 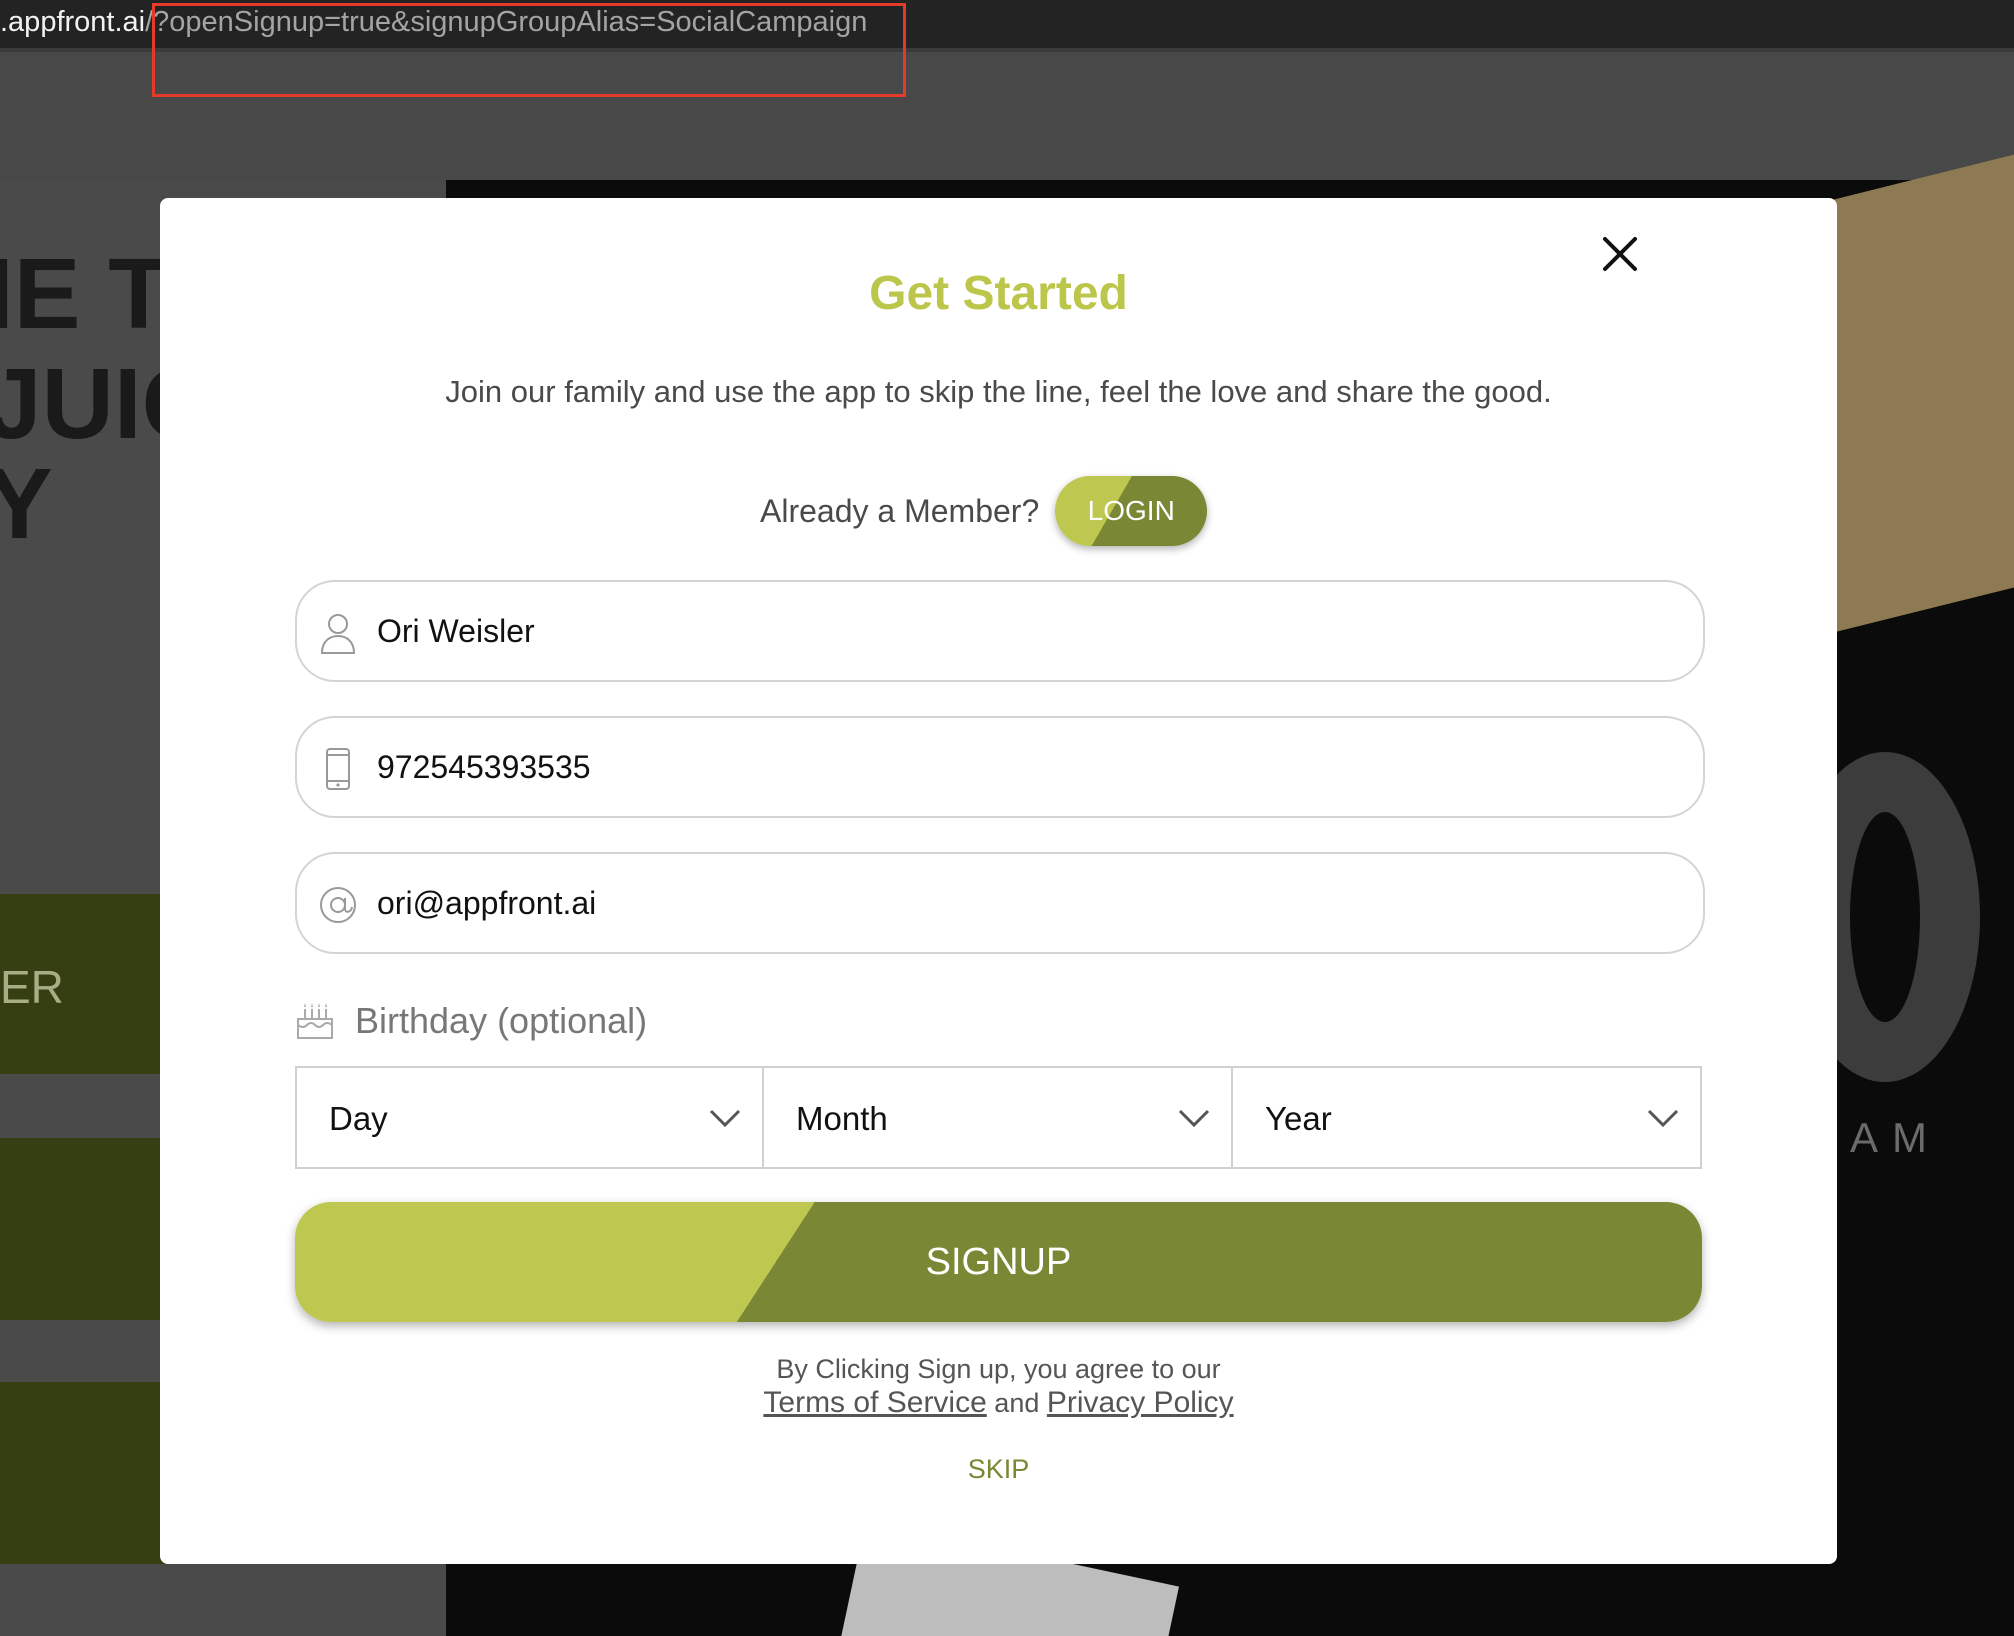 I want to click on day-select: Day, so click(x=529, y=1117).